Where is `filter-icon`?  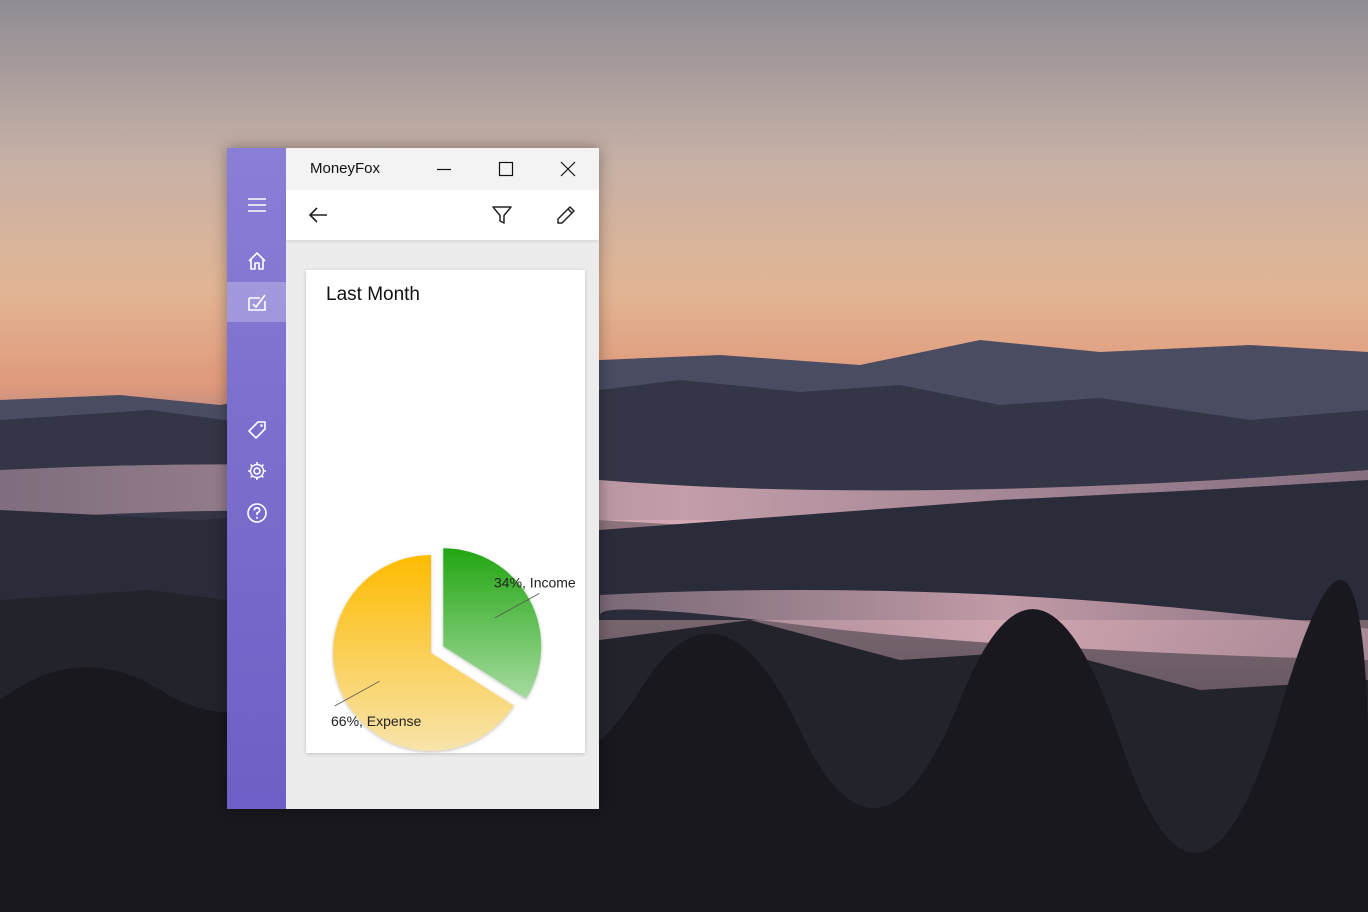 filter-icon is located at coordinates (502, 215).